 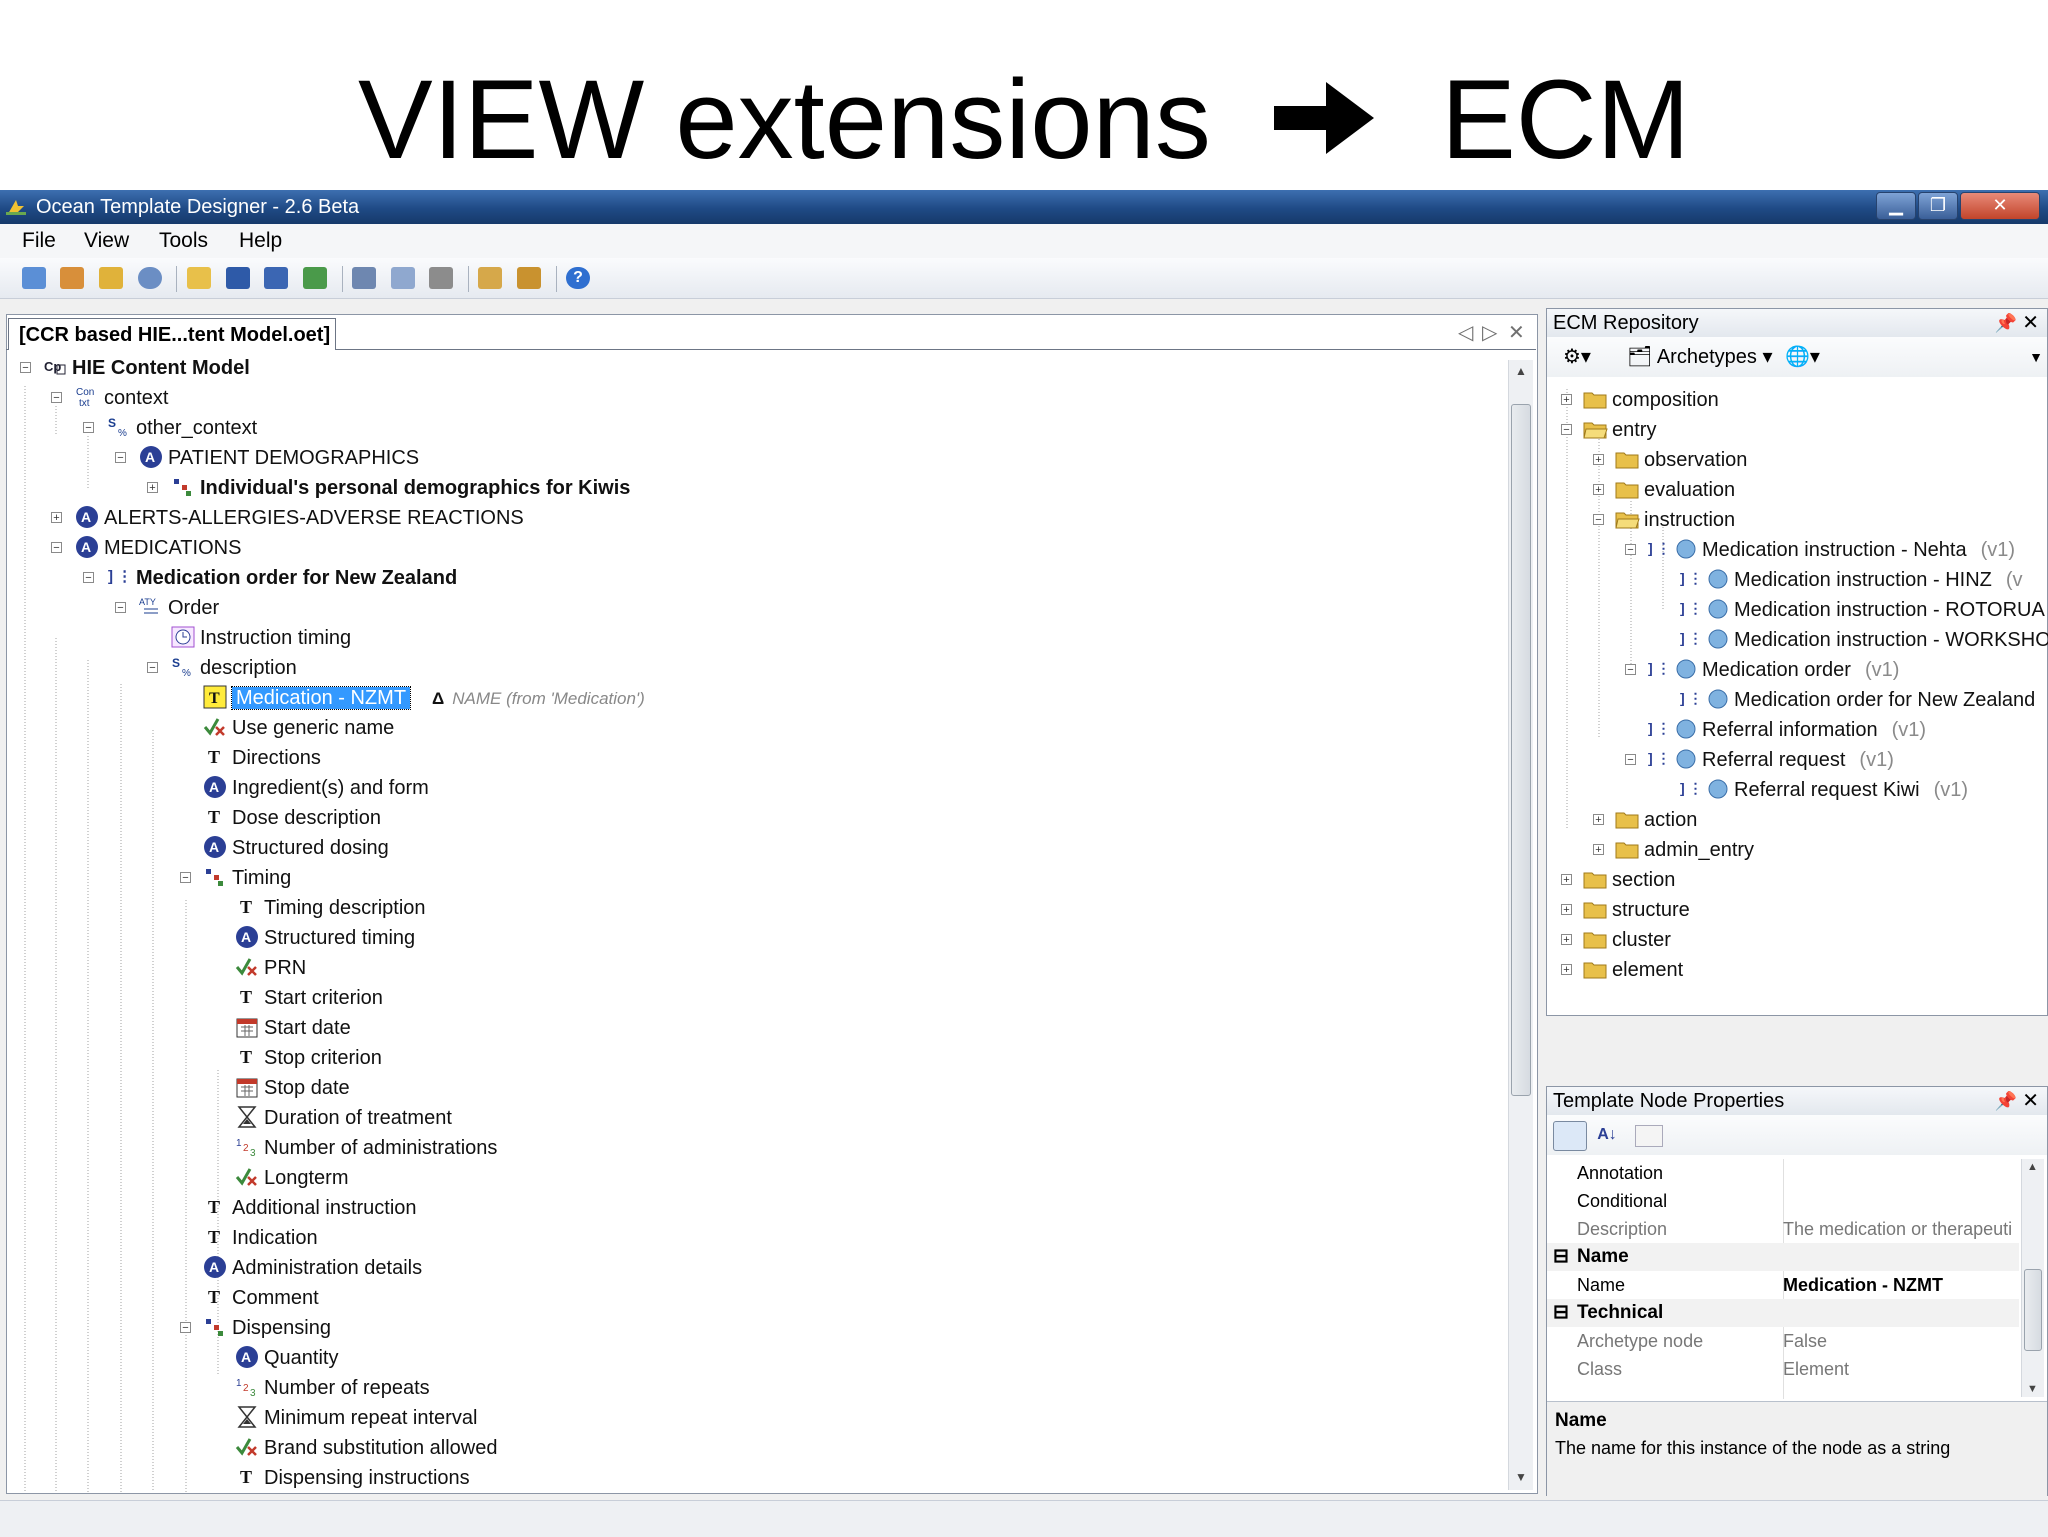 I want to click on toolbar-overflow-icon: ▼, so click(x=2036, y=357).